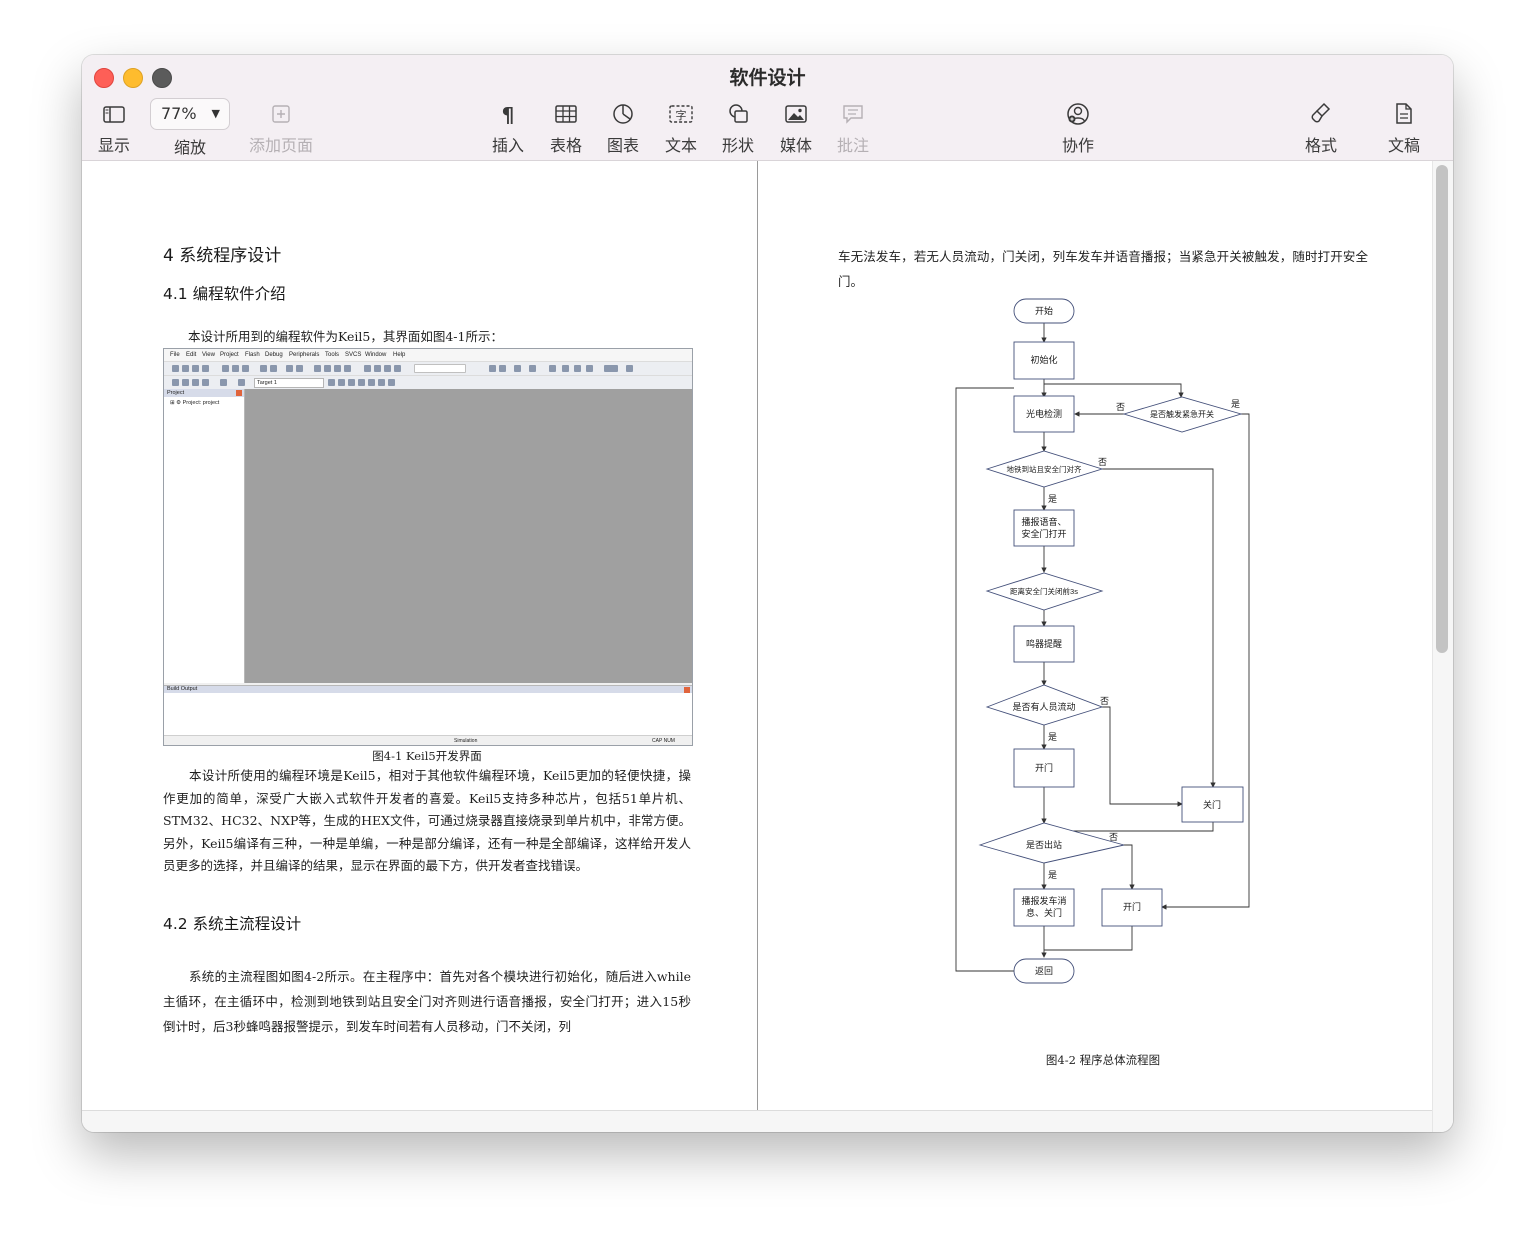 The height and width of the screenshot is (1242, 1536). I want to click on flowchart-people-text: 是否有人员流动, so click(1043, 706).